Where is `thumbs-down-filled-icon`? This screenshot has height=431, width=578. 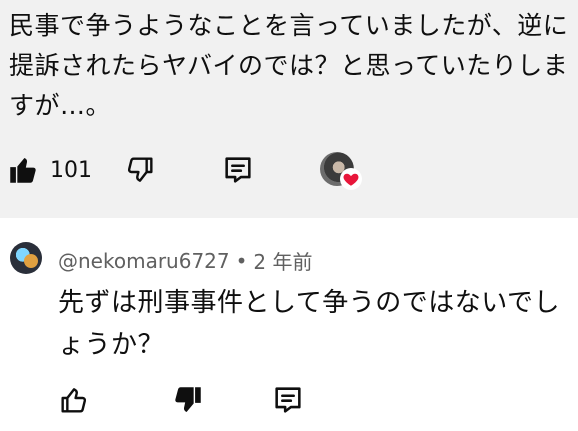
thumbs-down-filled-icon is located at coordinates (188, 400).